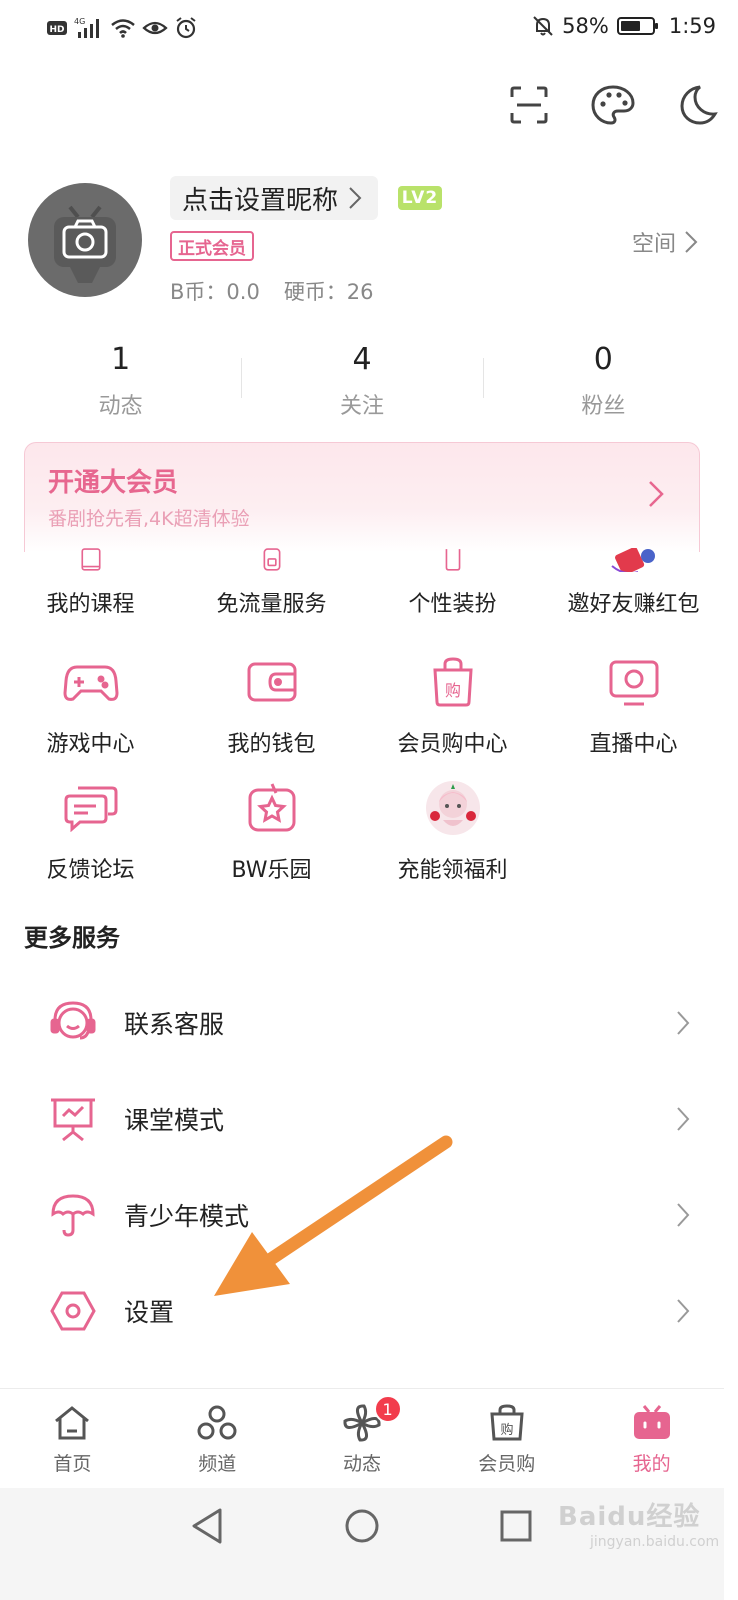 This screenshot has width=738, height=1600. I want to click on clock: 1:59, so click(692, 26).